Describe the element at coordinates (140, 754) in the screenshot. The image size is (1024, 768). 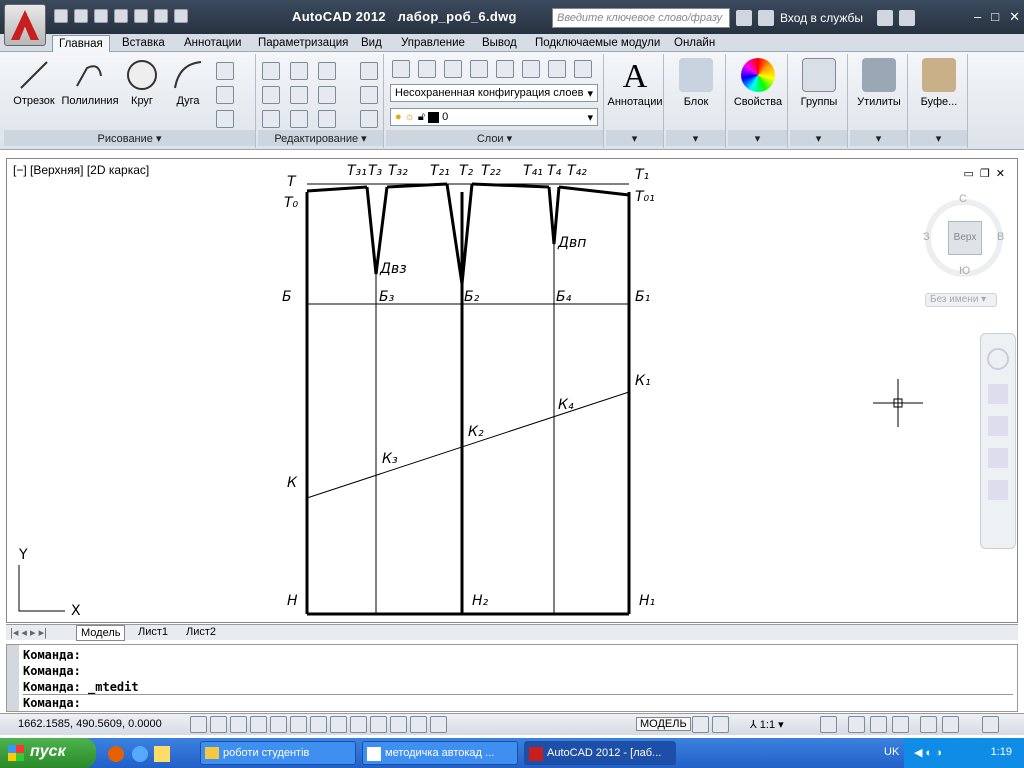
I see `ie-icon` at that location.